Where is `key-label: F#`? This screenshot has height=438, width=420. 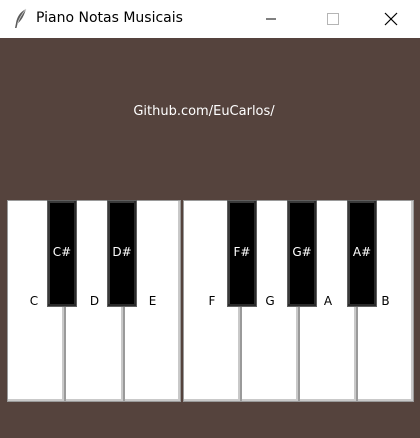 key-label: F# is located at coordinates (242, 252).